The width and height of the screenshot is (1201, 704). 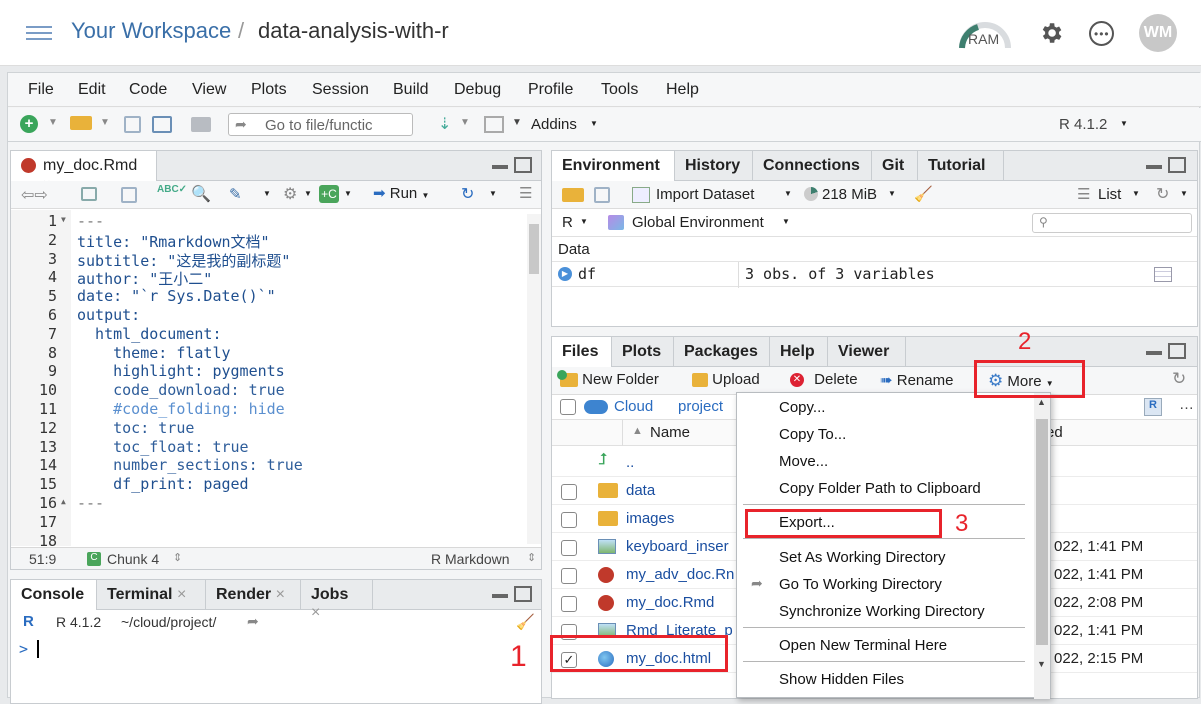 I want to click on fold-toggle-icon: ▼, so click(x=63, y=219).